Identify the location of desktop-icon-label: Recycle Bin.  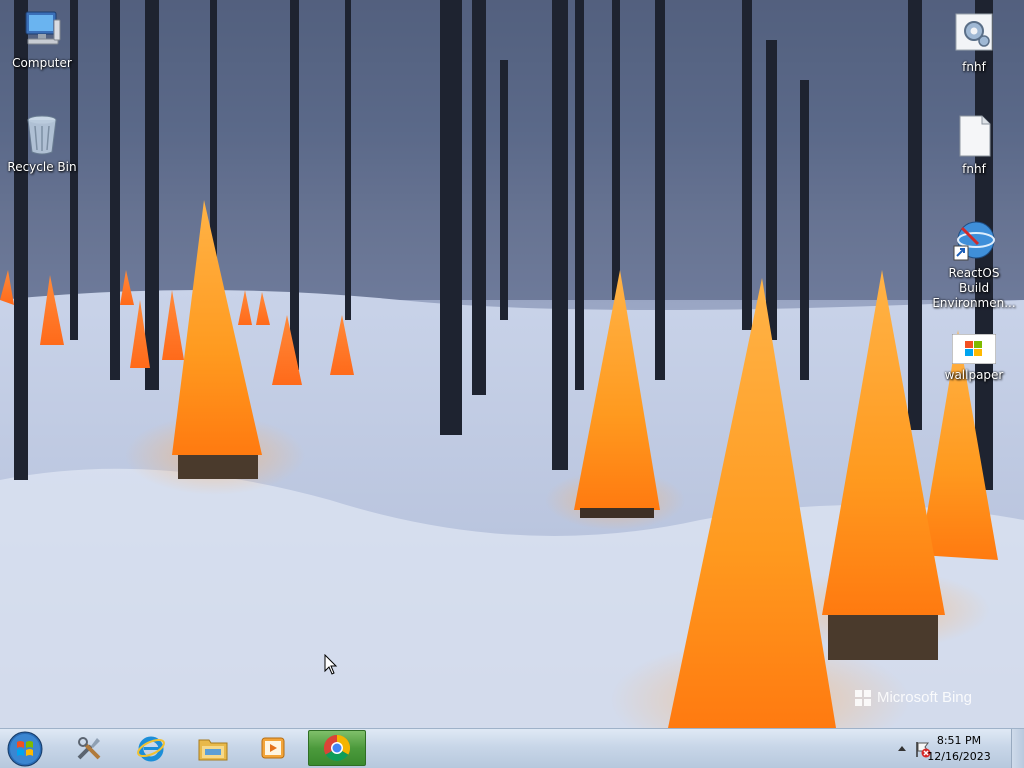
(42, 167).